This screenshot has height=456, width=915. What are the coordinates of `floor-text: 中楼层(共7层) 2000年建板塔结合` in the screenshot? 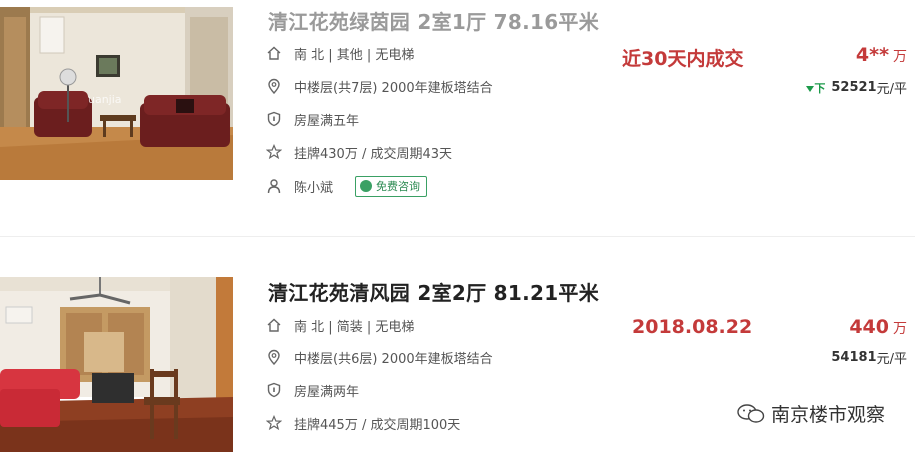 It's located at (393, 88).